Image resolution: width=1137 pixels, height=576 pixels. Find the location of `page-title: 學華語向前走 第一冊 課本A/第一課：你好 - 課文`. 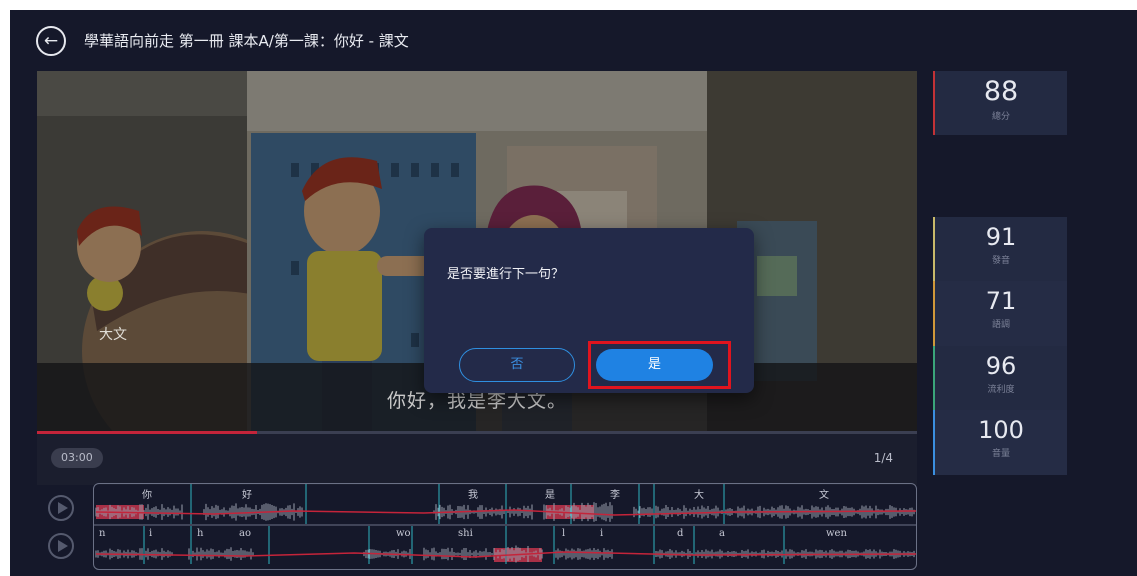

page-title: 學華語向前走 第一冊 課本A/第一課：你好 - 課文 is located at coordinates (246, 41).